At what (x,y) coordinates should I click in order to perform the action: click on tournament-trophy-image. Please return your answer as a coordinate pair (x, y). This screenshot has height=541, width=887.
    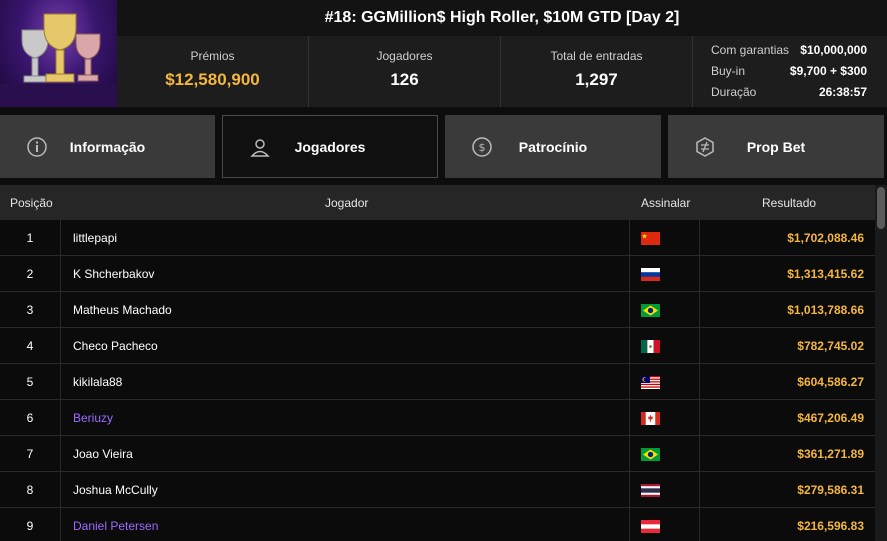
    Looking at the image, I should click on (58, 53).